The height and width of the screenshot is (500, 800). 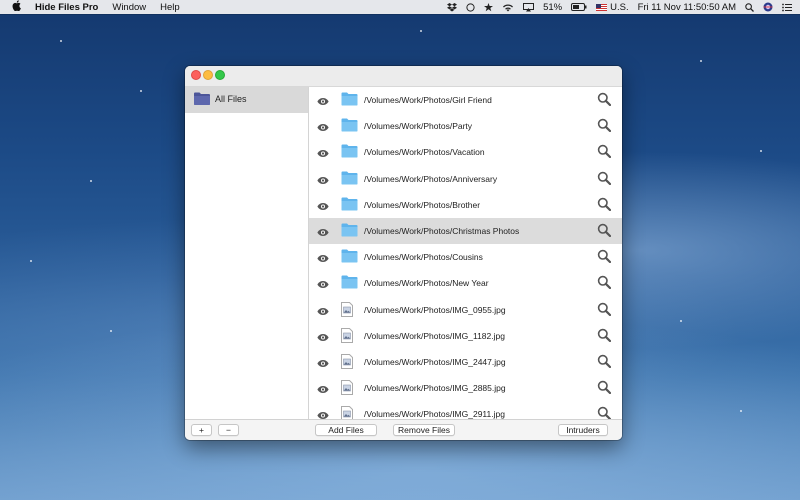 What do you see at coordinates (403, 76) in the screenshot?
I see `window-titlebar` at bounding box center [403, 76].